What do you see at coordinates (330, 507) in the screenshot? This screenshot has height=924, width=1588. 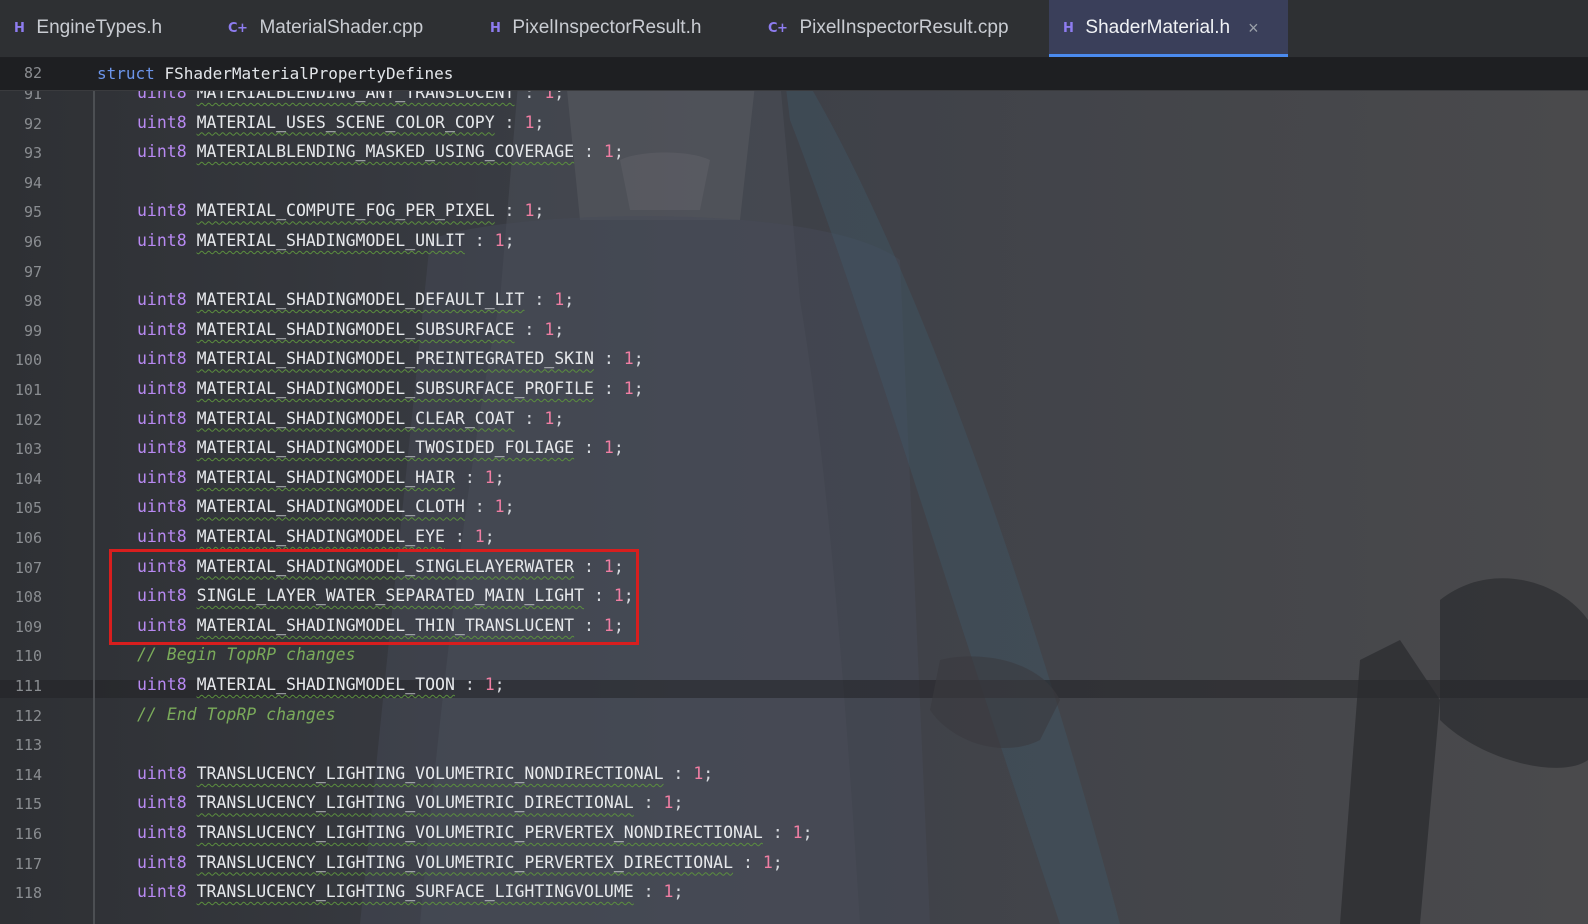 I see `field-identifier: MATERIAL_SHADINGMODEL_CLOTH` at bounding box center [330, 507].